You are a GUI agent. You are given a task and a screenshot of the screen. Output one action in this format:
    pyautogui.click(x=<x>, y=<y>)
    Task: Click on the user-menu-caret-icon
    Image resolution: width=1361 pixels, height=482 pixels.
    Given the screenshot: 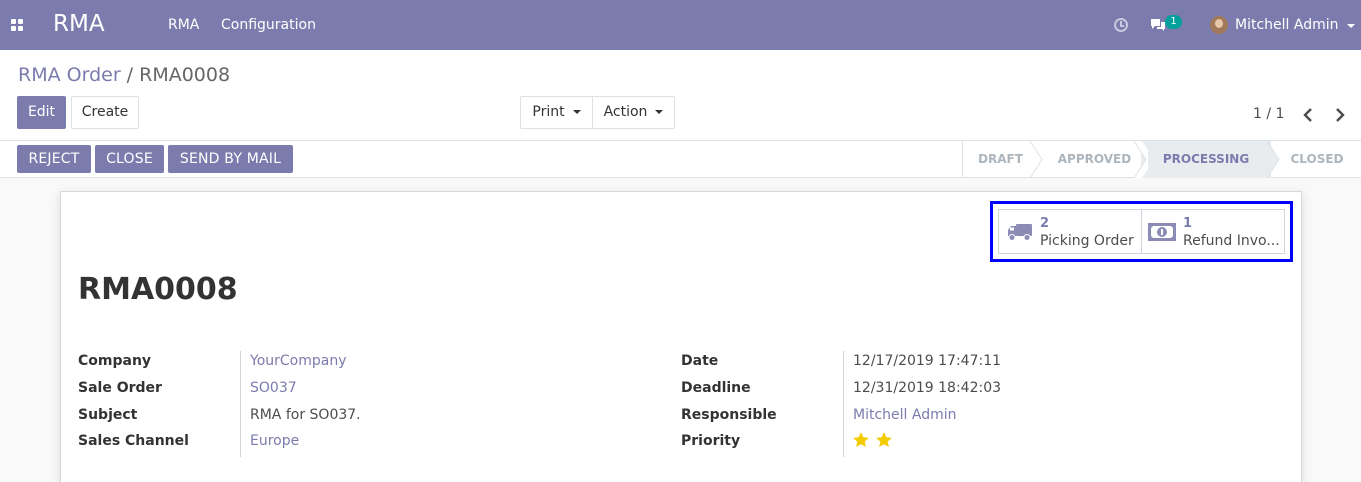 What is the action you would take?
    pyautogui.click(x=1351, y=26)
    